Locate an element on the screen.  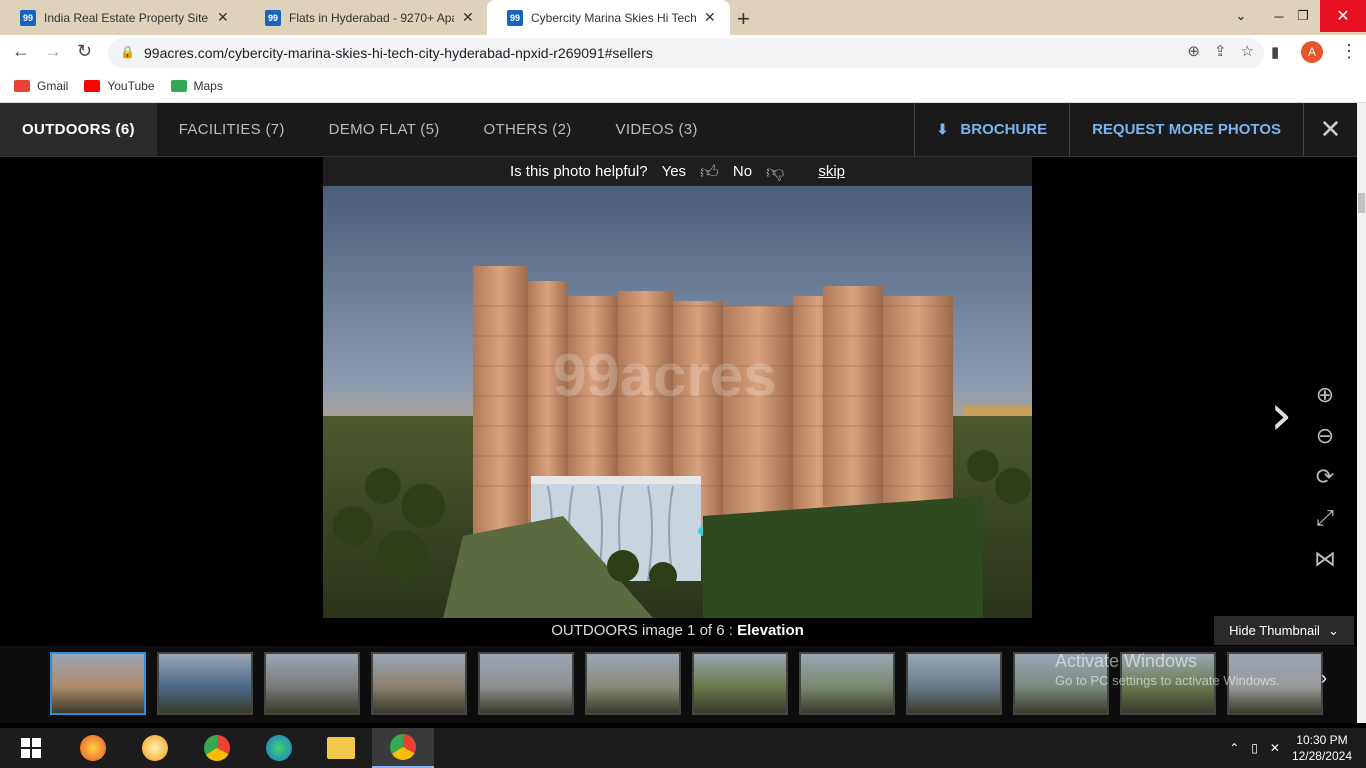
caption-name: Elevation is located at coordinates (770, 630).